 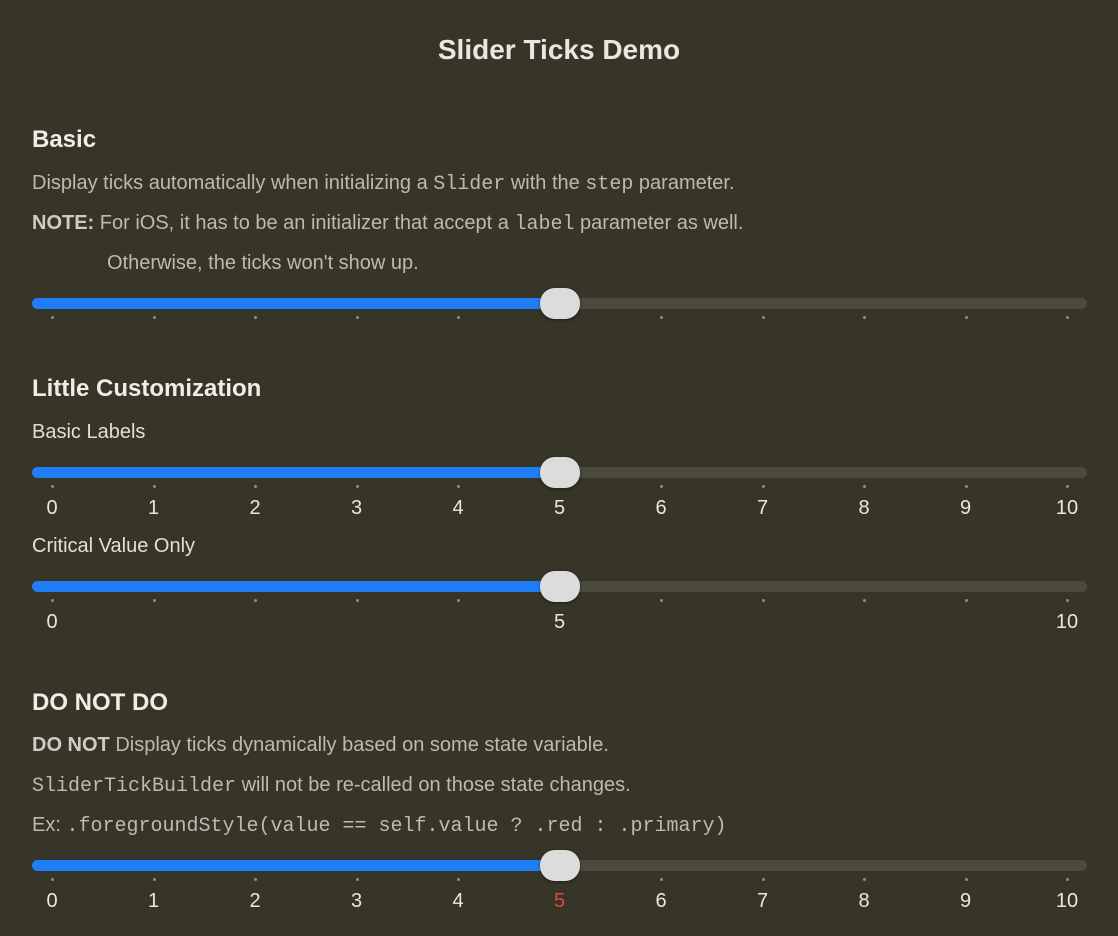 What do you see at coordinates (659, 223) in the screenshot?
I see `note-text: parameter as well.` at bounding box center [659, 223].